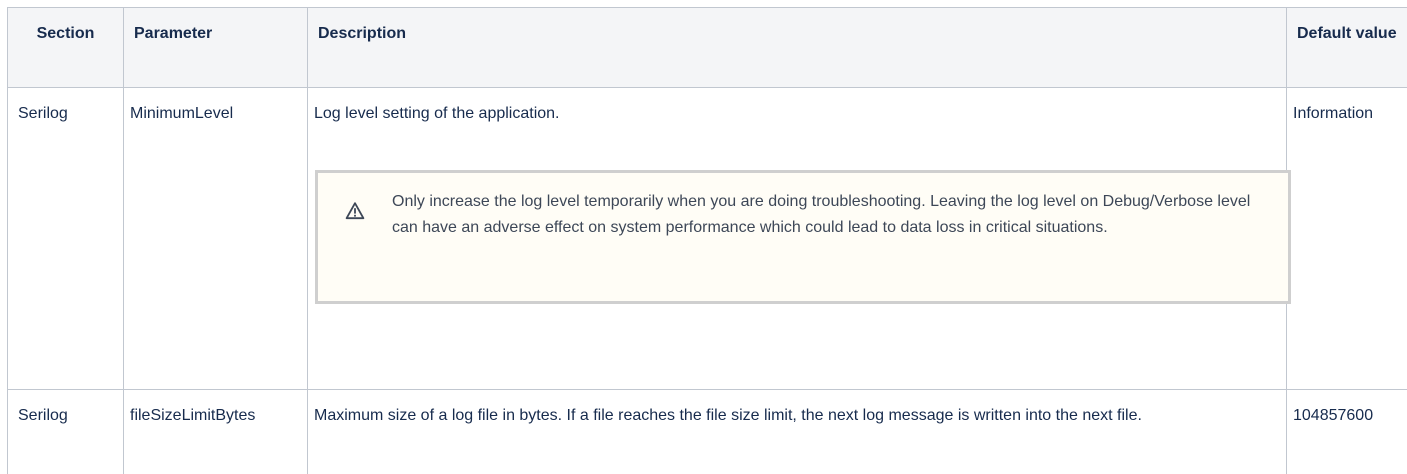 This screenshot has height=474, width=1407. What do you see at coordinates (355, 211) in the screenshot?
I see `warning-icon` at bounding box center [355, 211].